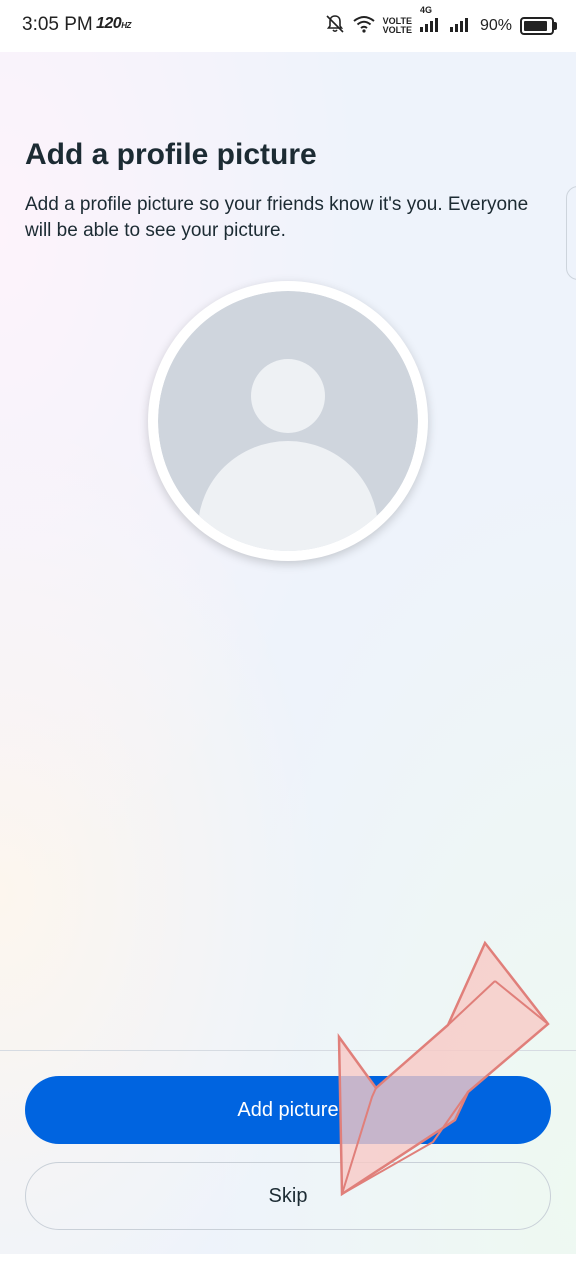 Image resolution: width=576 pixels, height=1280 pixels. Describe the element at coordinates (430, 21) in the screenshot. I see `signal-sim1-icon: 4G` at that location.